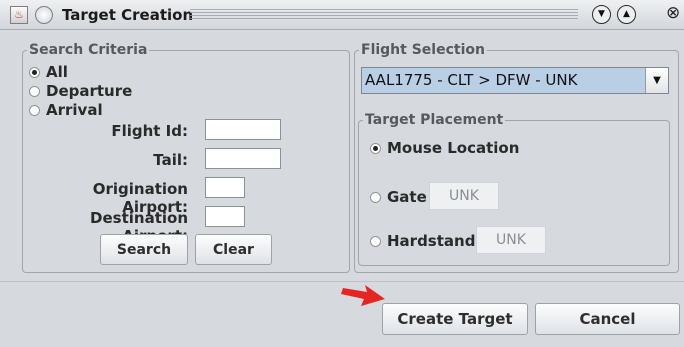  What do you see at coordinates (375, 148) in the screenshot?
I see `radio-mouse-location-indicator` at bounding box center [375, 148].